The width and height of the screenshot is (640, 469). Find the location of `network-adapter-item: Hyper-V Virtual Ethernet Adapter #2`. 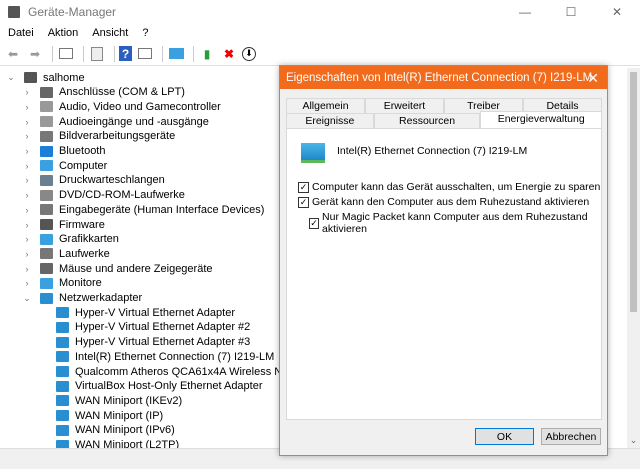

network-adapter-item: Hyper-V Virtual Ethernet Adapter #2 is located at coordinates (144, 327).